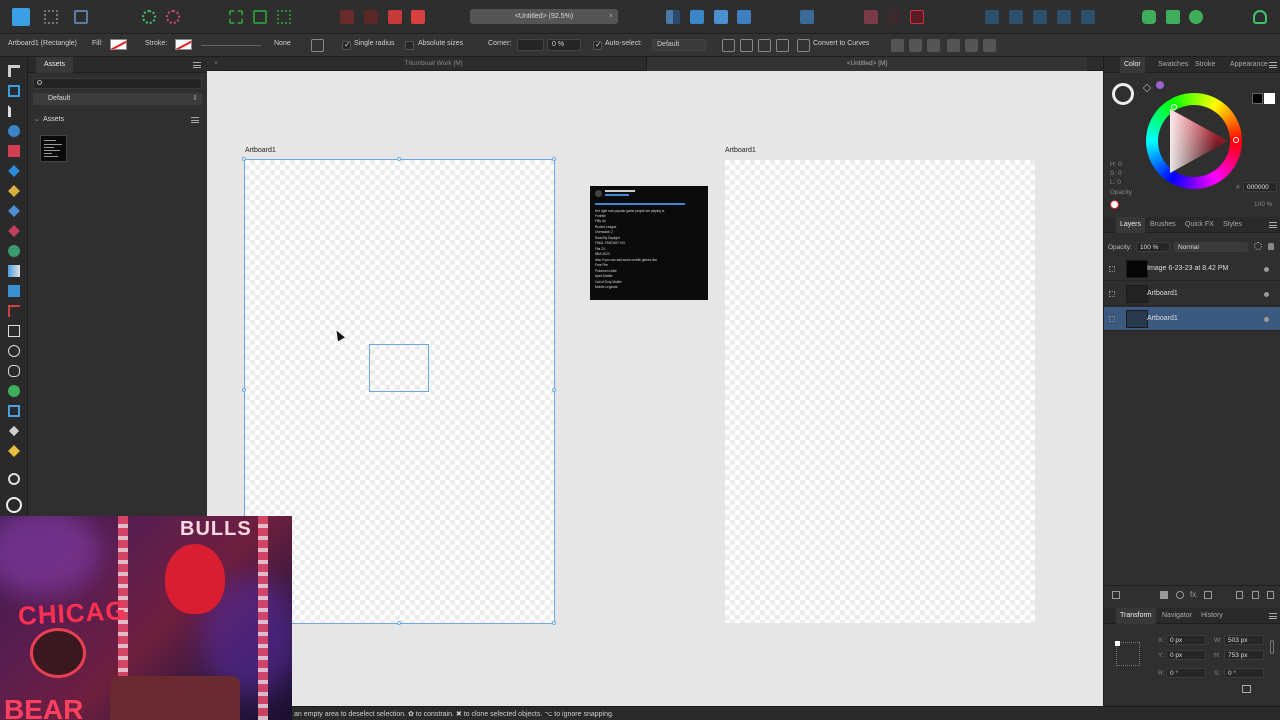 The image size is (1280, 720). Describe the element at coordinates (1199, 225) in the screenshot. I see `tab-quick-fx: Quick FX` at that location.